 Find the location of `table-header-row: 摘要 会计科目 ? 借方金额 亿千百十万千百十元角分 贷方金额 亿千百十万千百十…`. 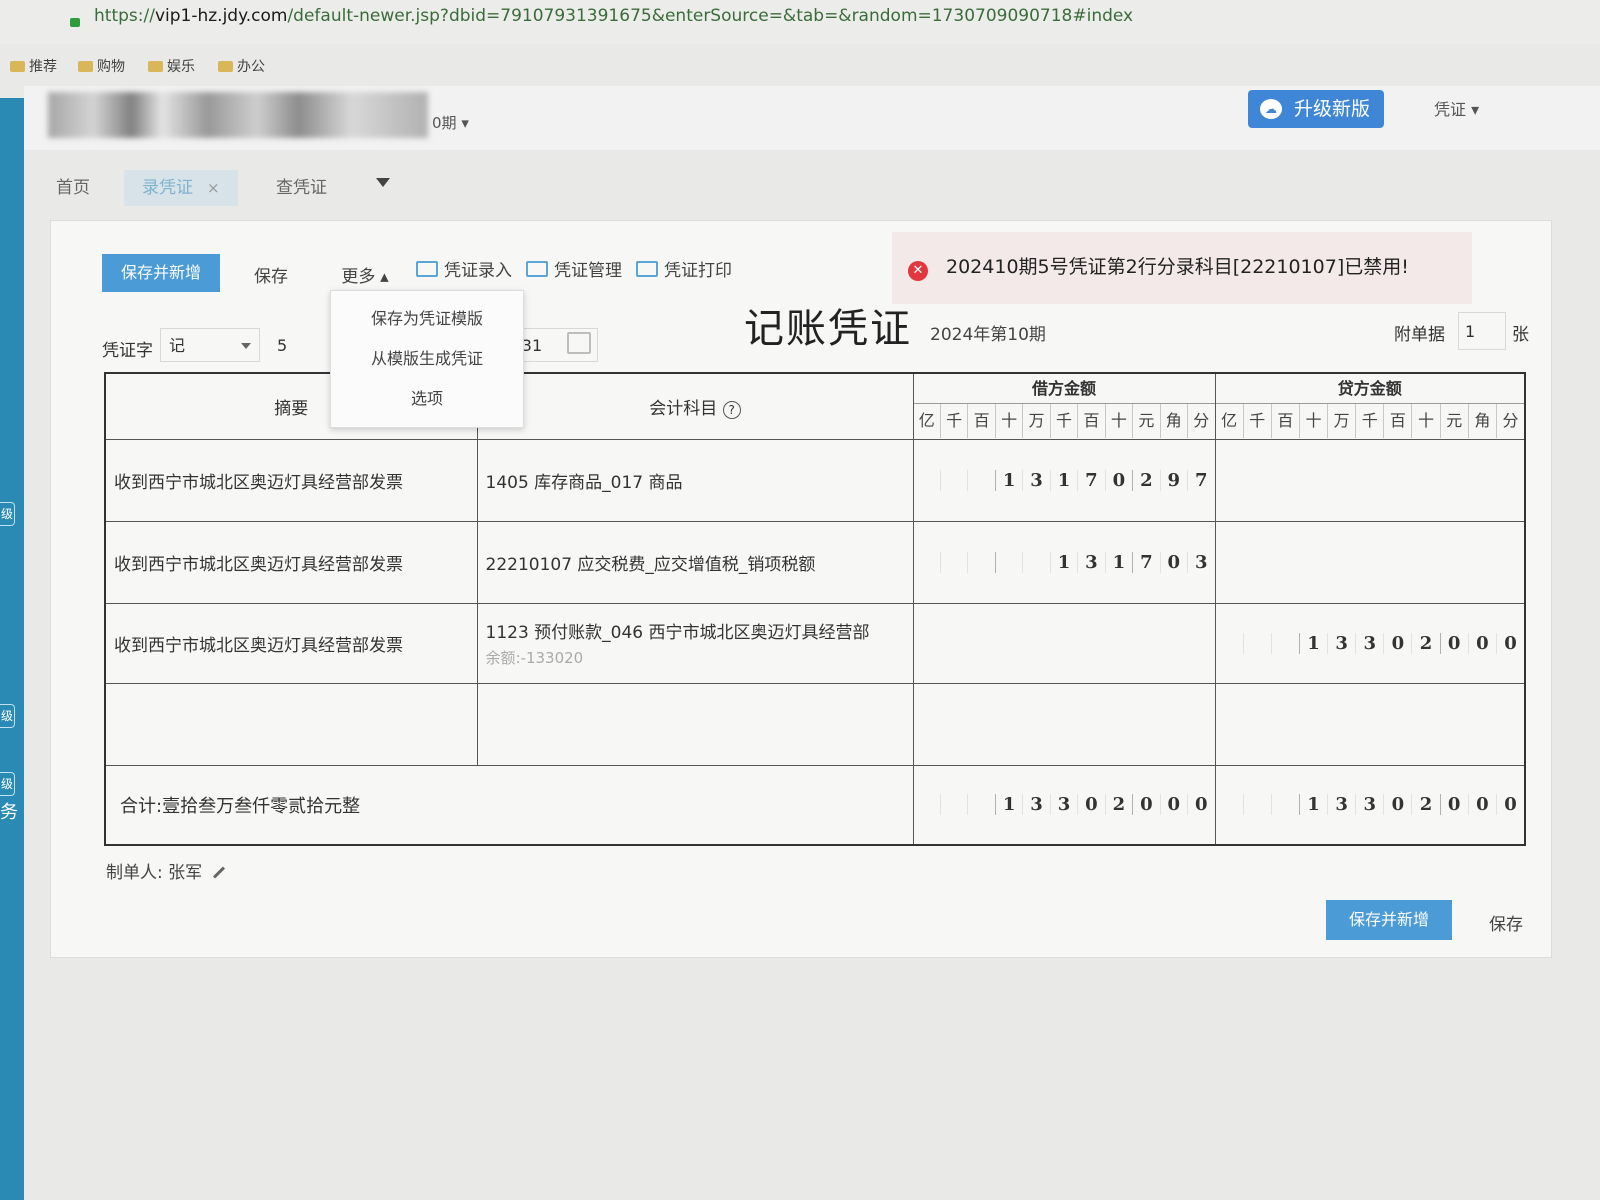

table-header-row: 摘要 会计科目 ? 借方金额 亿千百十万千百十元角分 贷方金额 亿千百十万千百十… is located at coordinates (815, 406).